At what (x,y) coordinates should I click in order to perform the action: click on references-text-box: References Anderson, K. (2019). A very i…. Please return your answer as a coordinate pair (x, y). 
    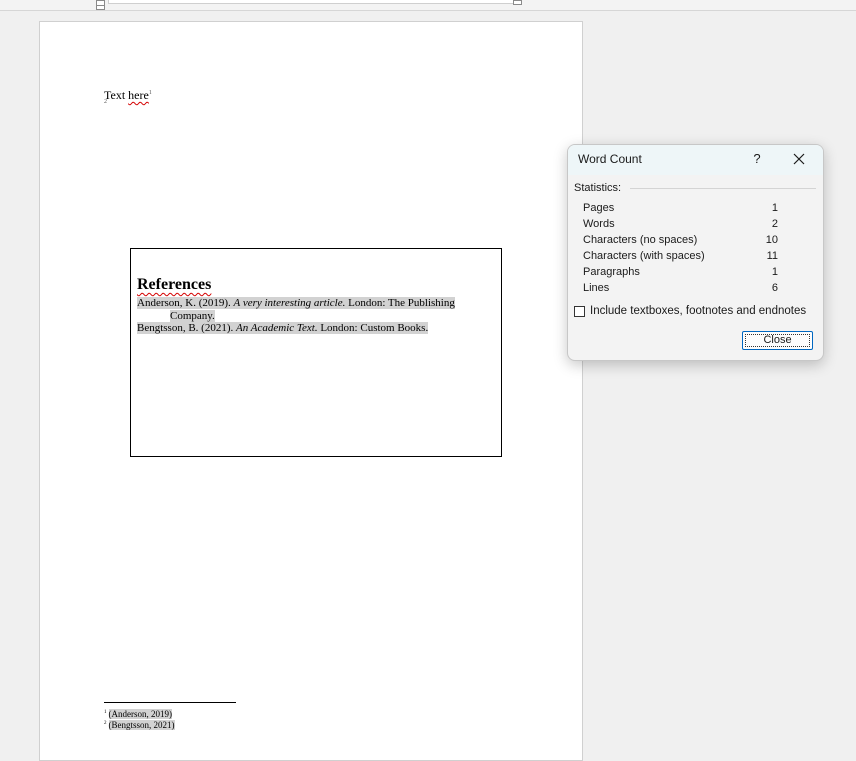
    Looking at the image, I should click on (316, 352).